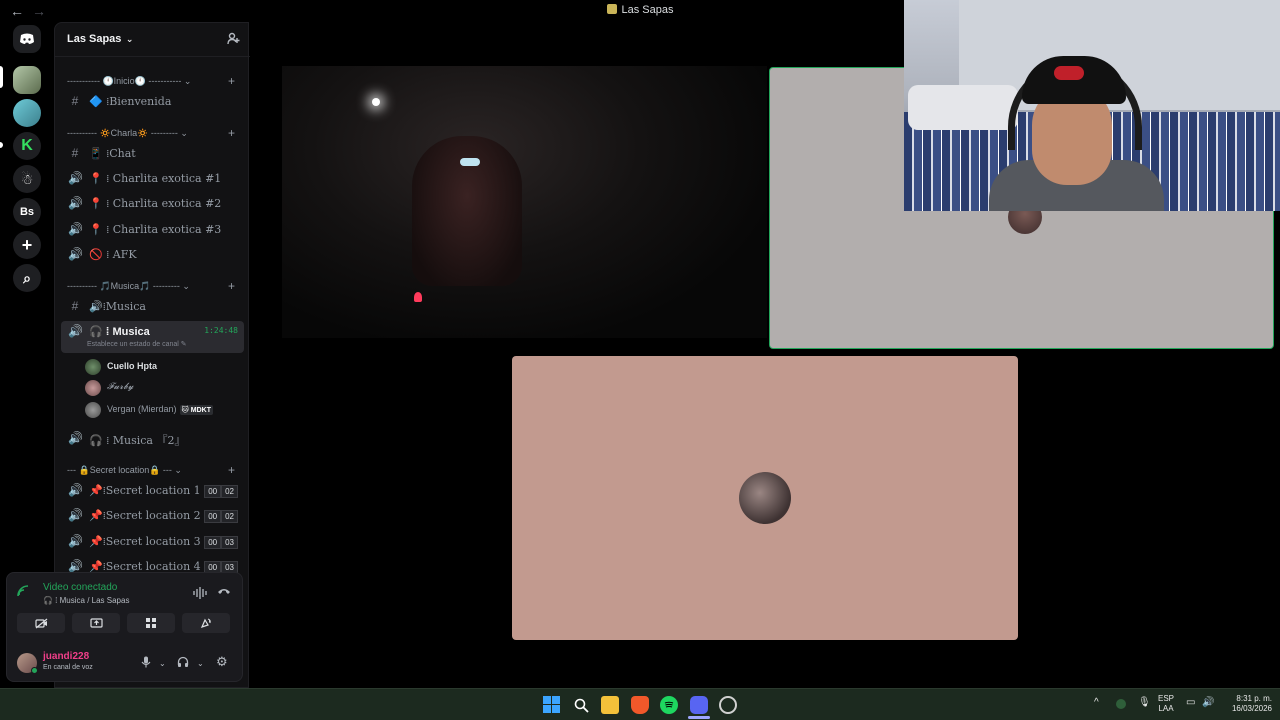 The width and height of the screenshot is (1280, 720). Describe the element at coordinates (152, 154) in the screenshot. I see `channel-chat: # 📱 ⁞Chat` at that location.